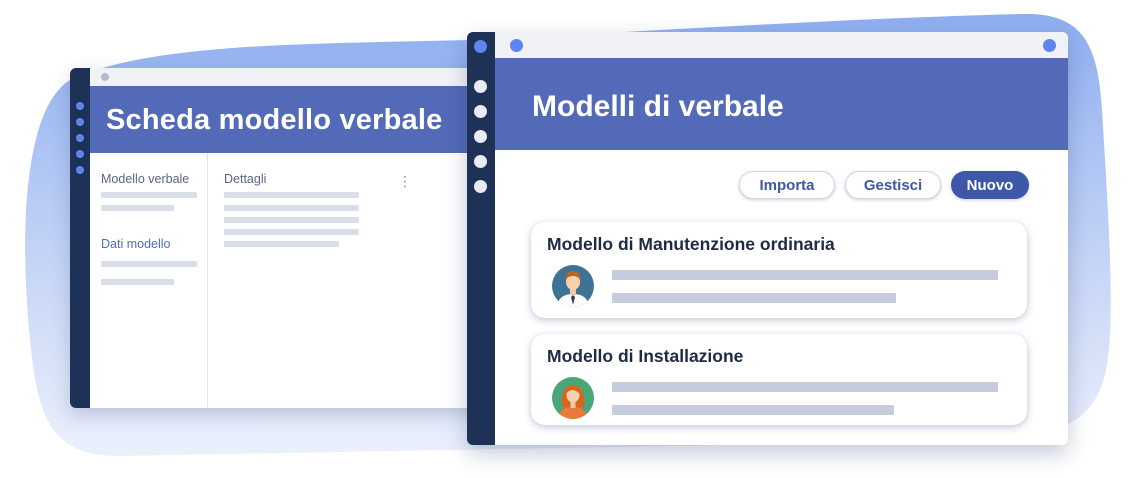 This screenshot has width=1129, height=478. What do you see at coordinates (658, 106) in the screenshot?
I see `page-title: Modelli di verbale` at bounding box center [658, 106].